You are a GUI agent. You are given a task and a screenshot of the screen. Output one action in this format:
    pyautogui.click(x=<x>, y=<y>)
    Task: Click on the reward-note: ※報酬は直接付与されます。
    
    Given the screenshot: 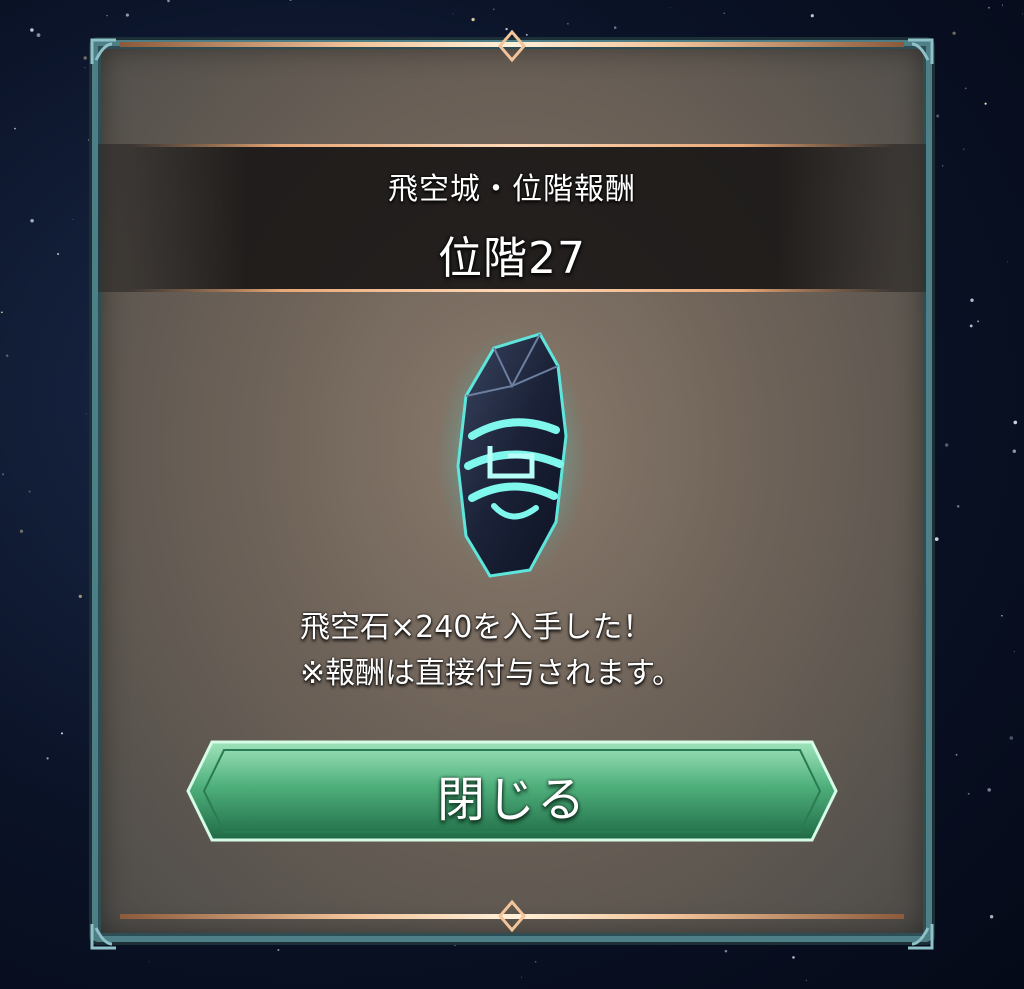 What is the action you would take?
    pyautogui.click(x=491, y=673)
    